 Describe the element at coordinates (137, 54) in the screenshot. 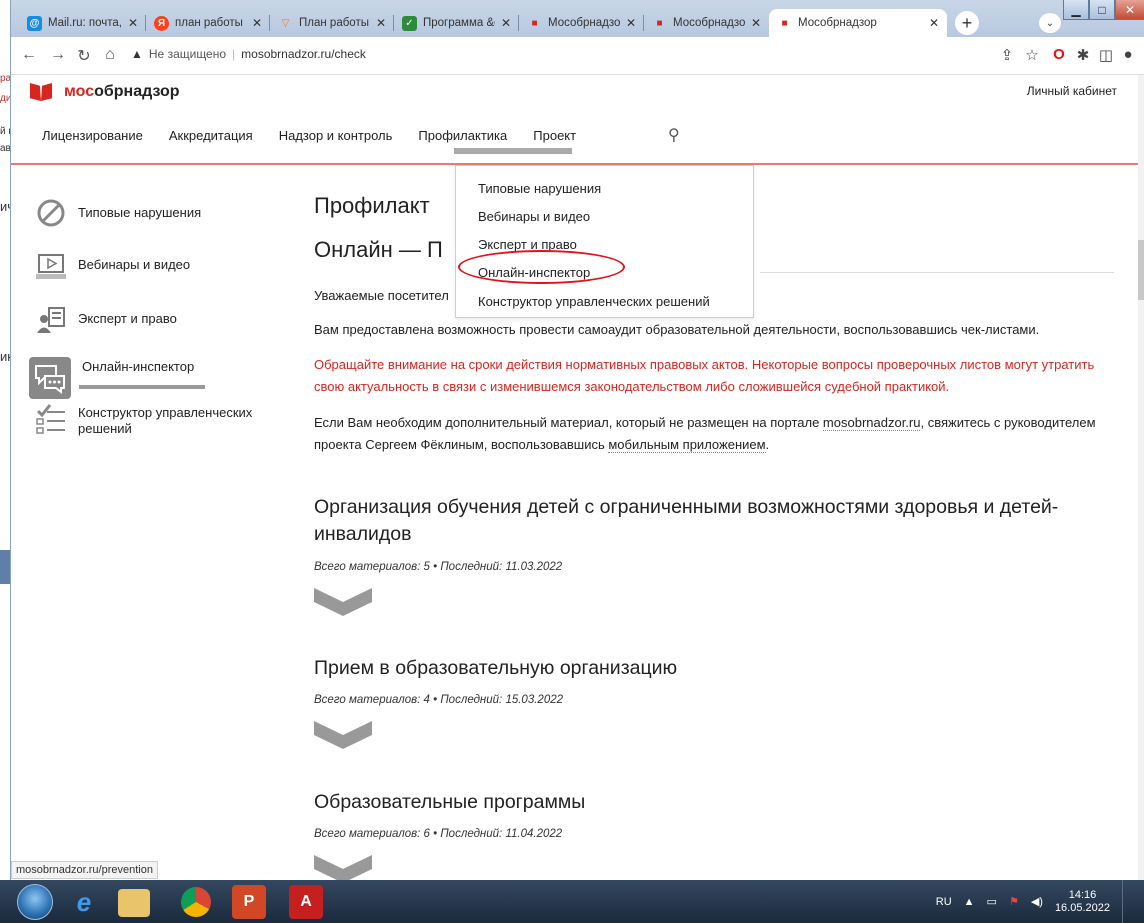

I see `warning-icon: ▲` at that location.